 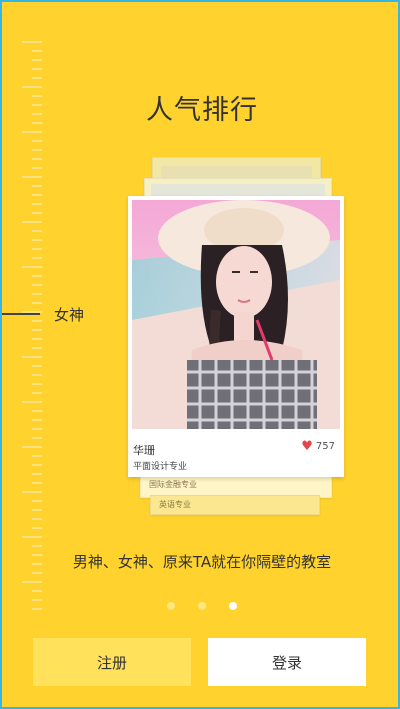 I want to click on register-button: 注册, so click(x=112, y=662).